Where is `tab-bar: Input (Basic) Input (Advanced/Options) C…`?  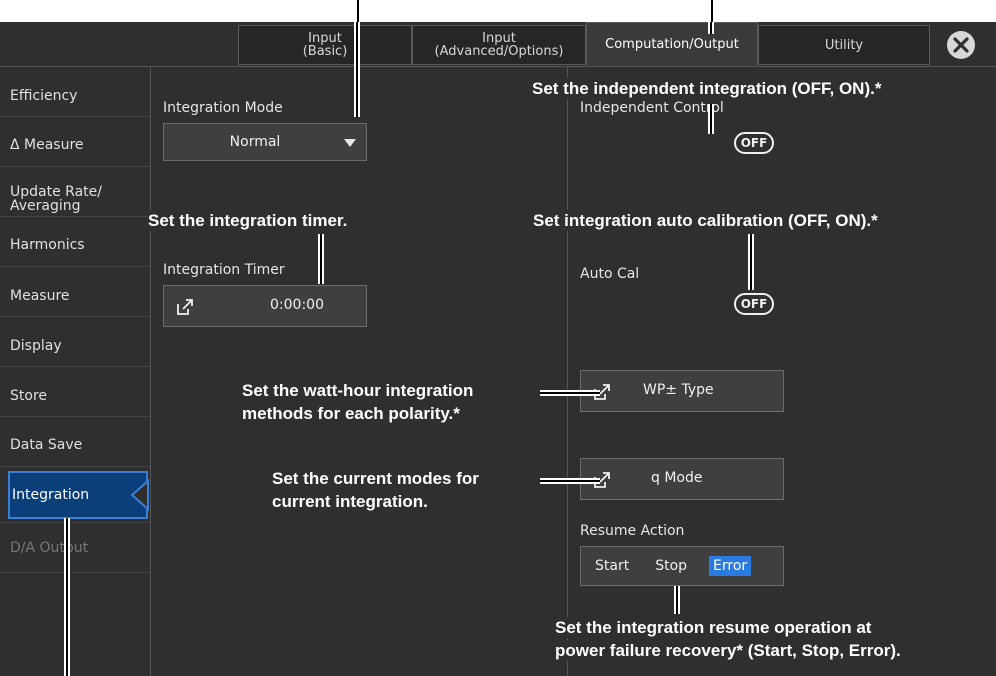
tab-bar: Input (Basic) Input (Advanced/Options) C… is located at coordinates (498, 44).